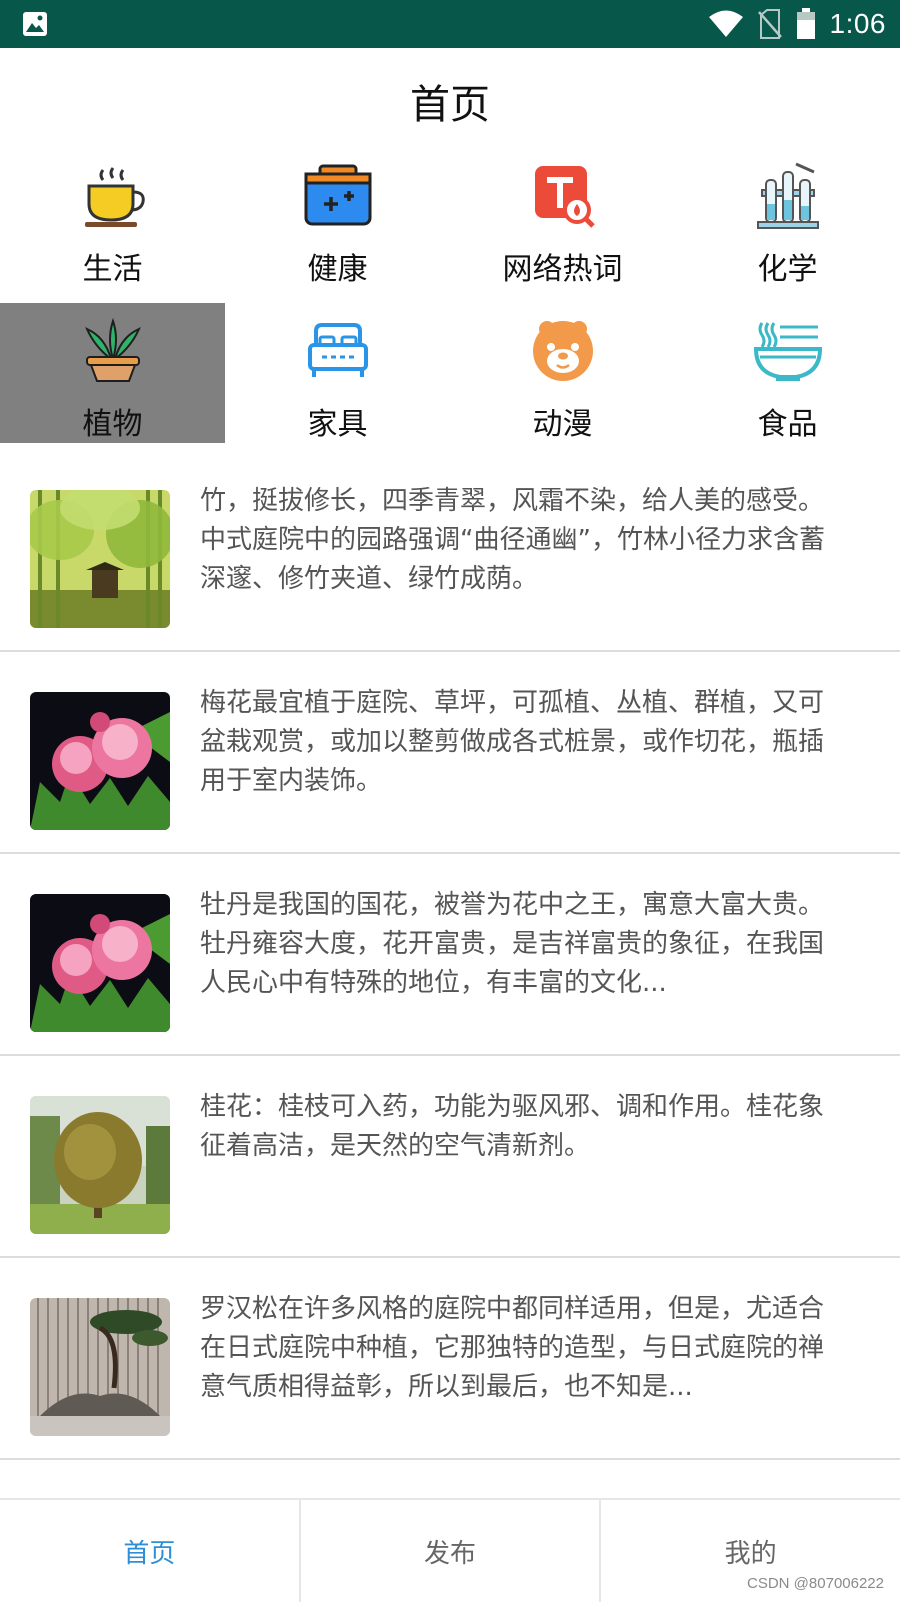  I want to click on wifi-icon, so click(725, 23).